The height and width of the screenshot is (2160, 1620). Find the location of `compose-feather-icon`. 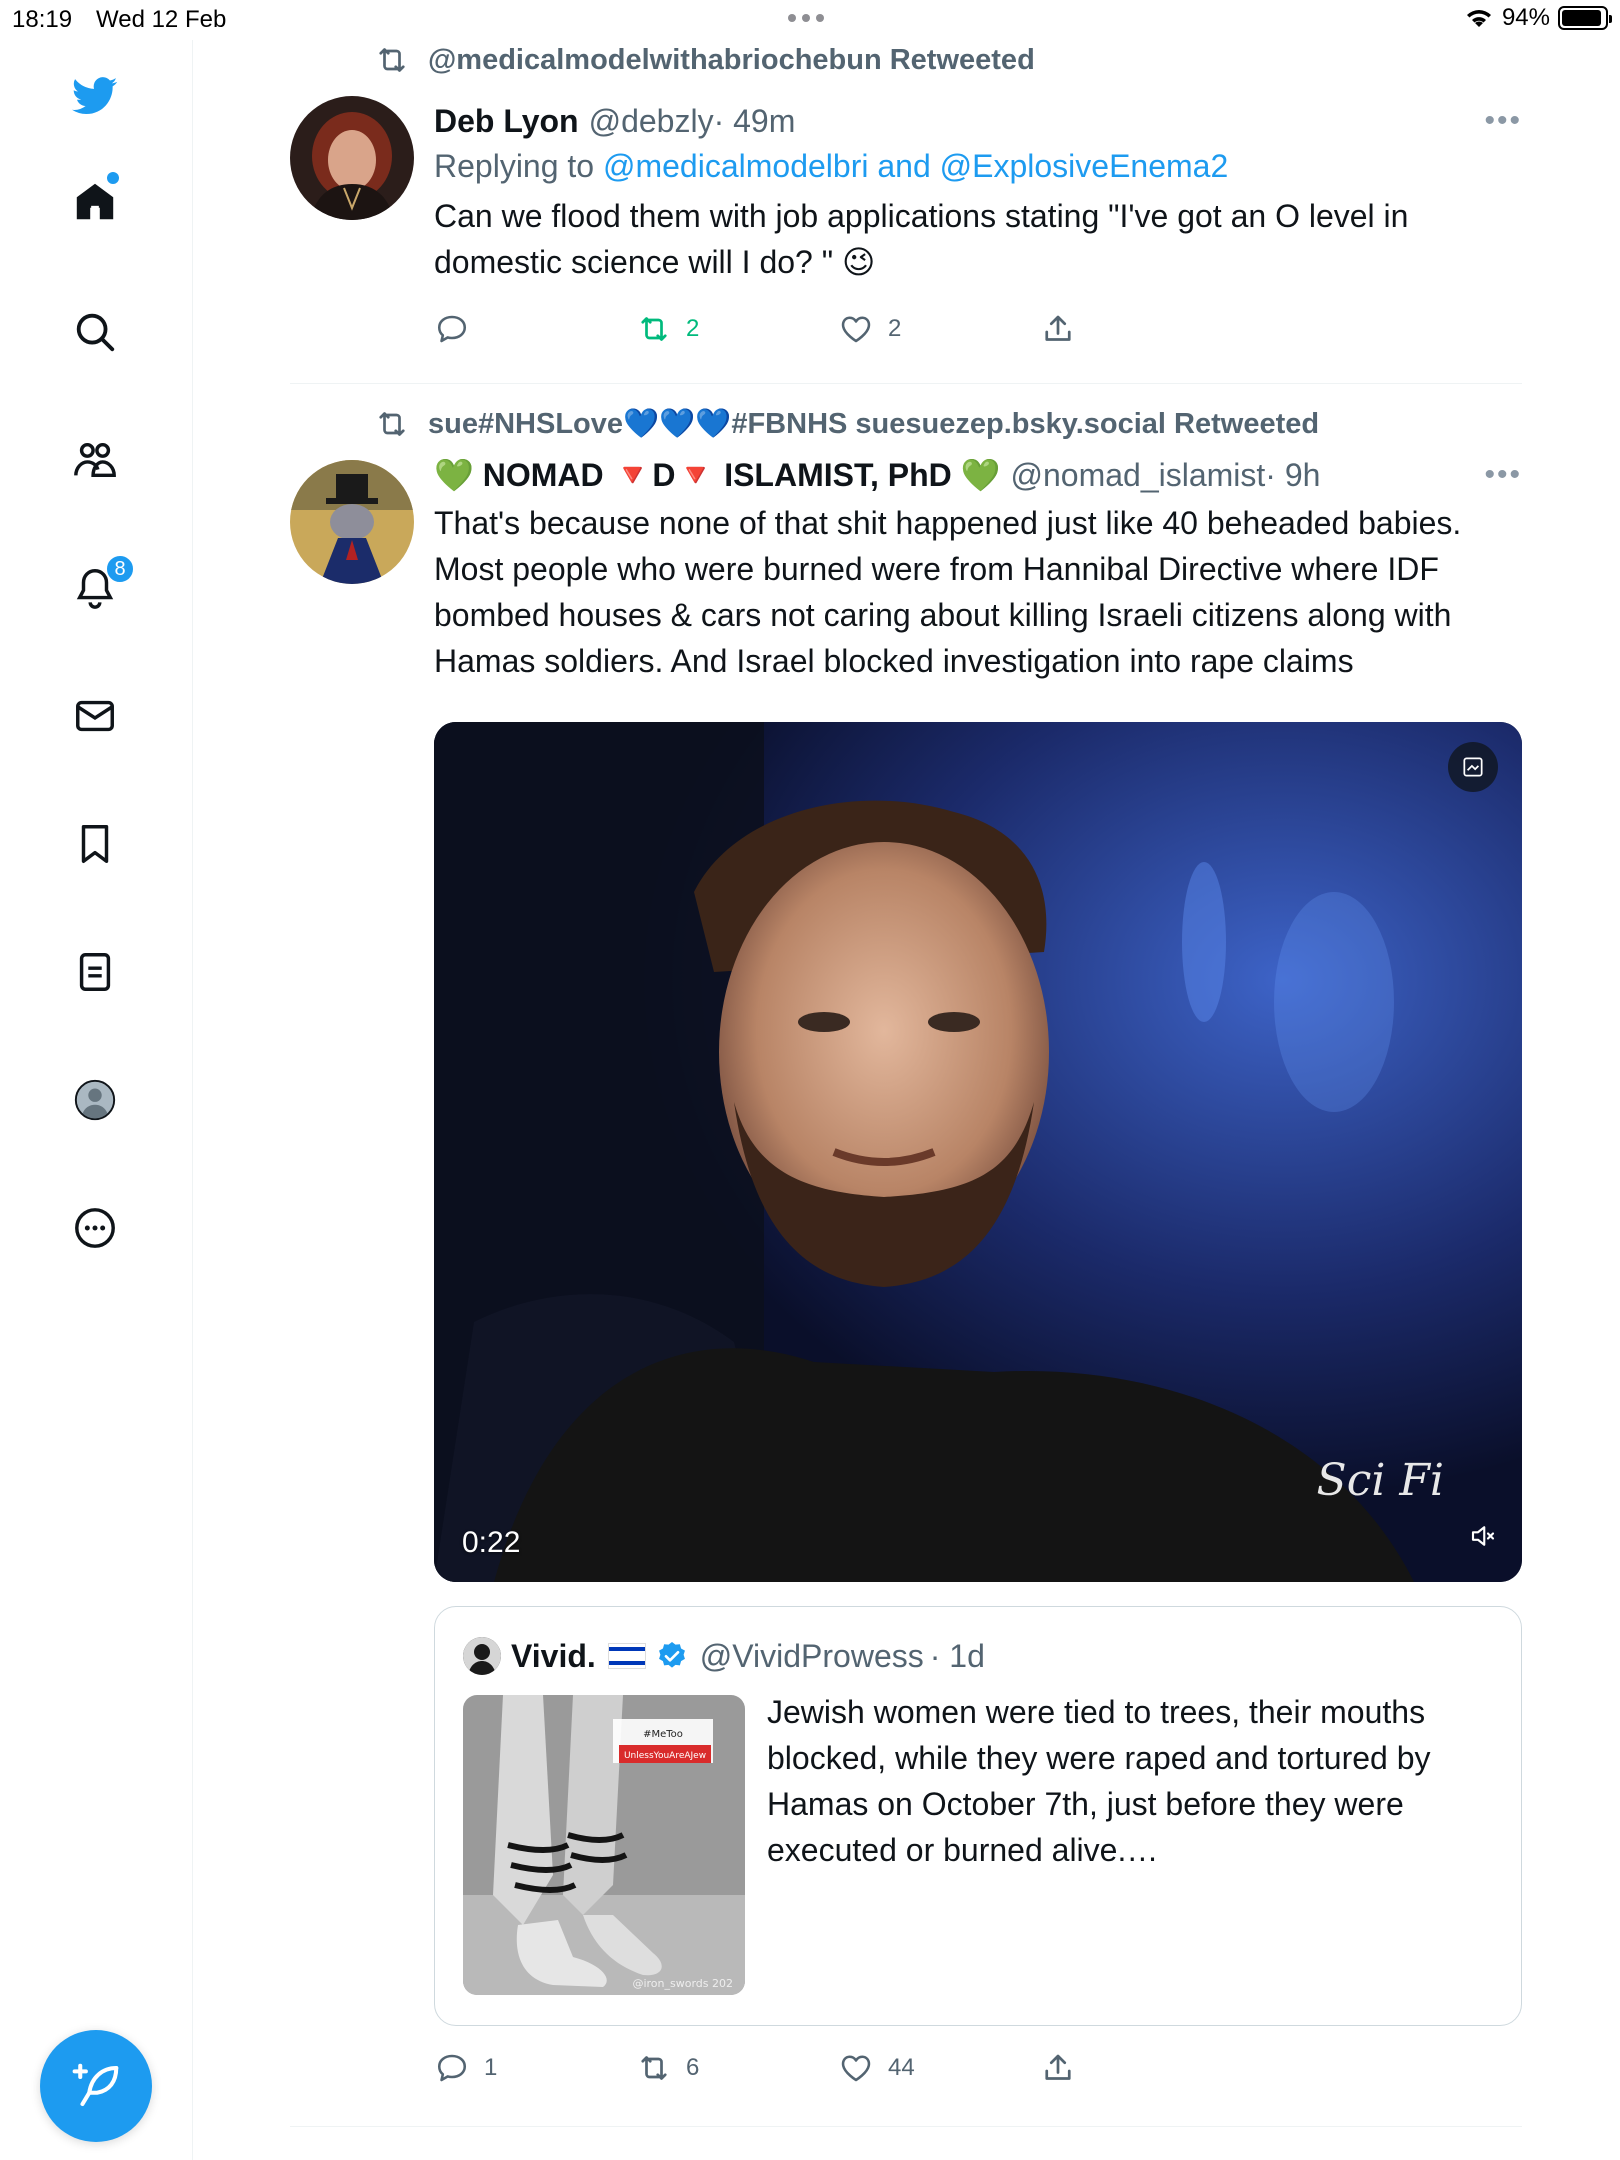

compose-feather-icon is located at coordinates (95, 2085).